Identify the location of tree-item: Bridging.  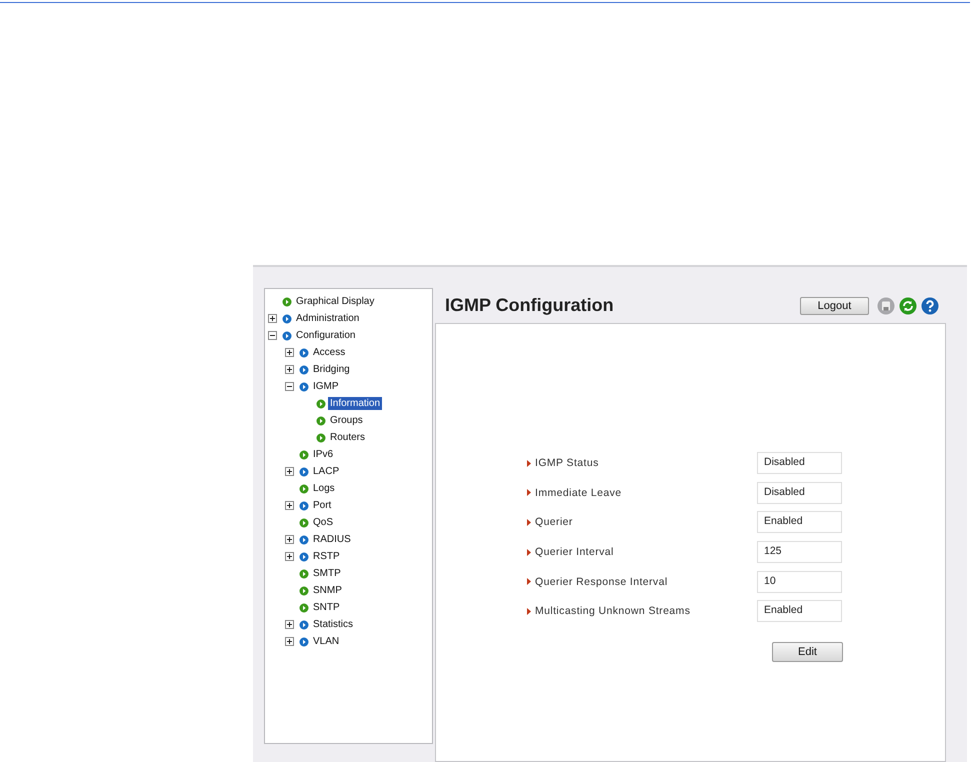
(331, 369).